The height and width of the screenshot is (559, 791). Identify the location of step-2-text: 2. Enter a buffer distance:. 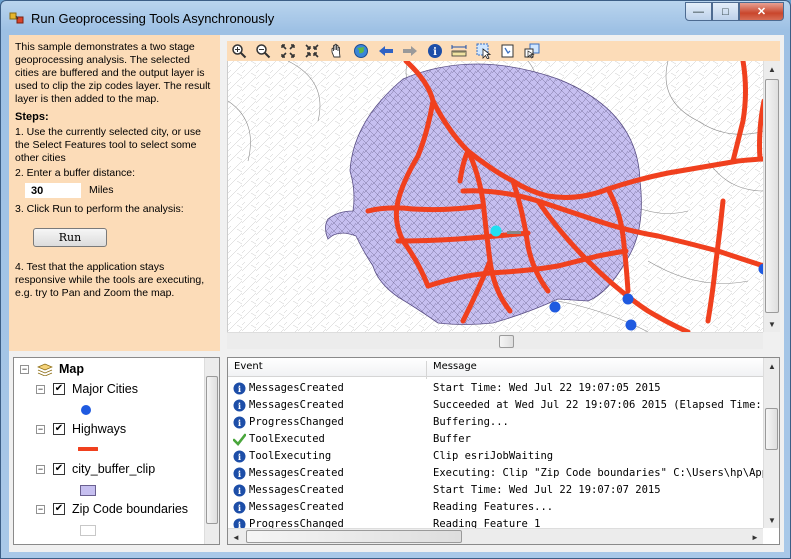
(75, 173).